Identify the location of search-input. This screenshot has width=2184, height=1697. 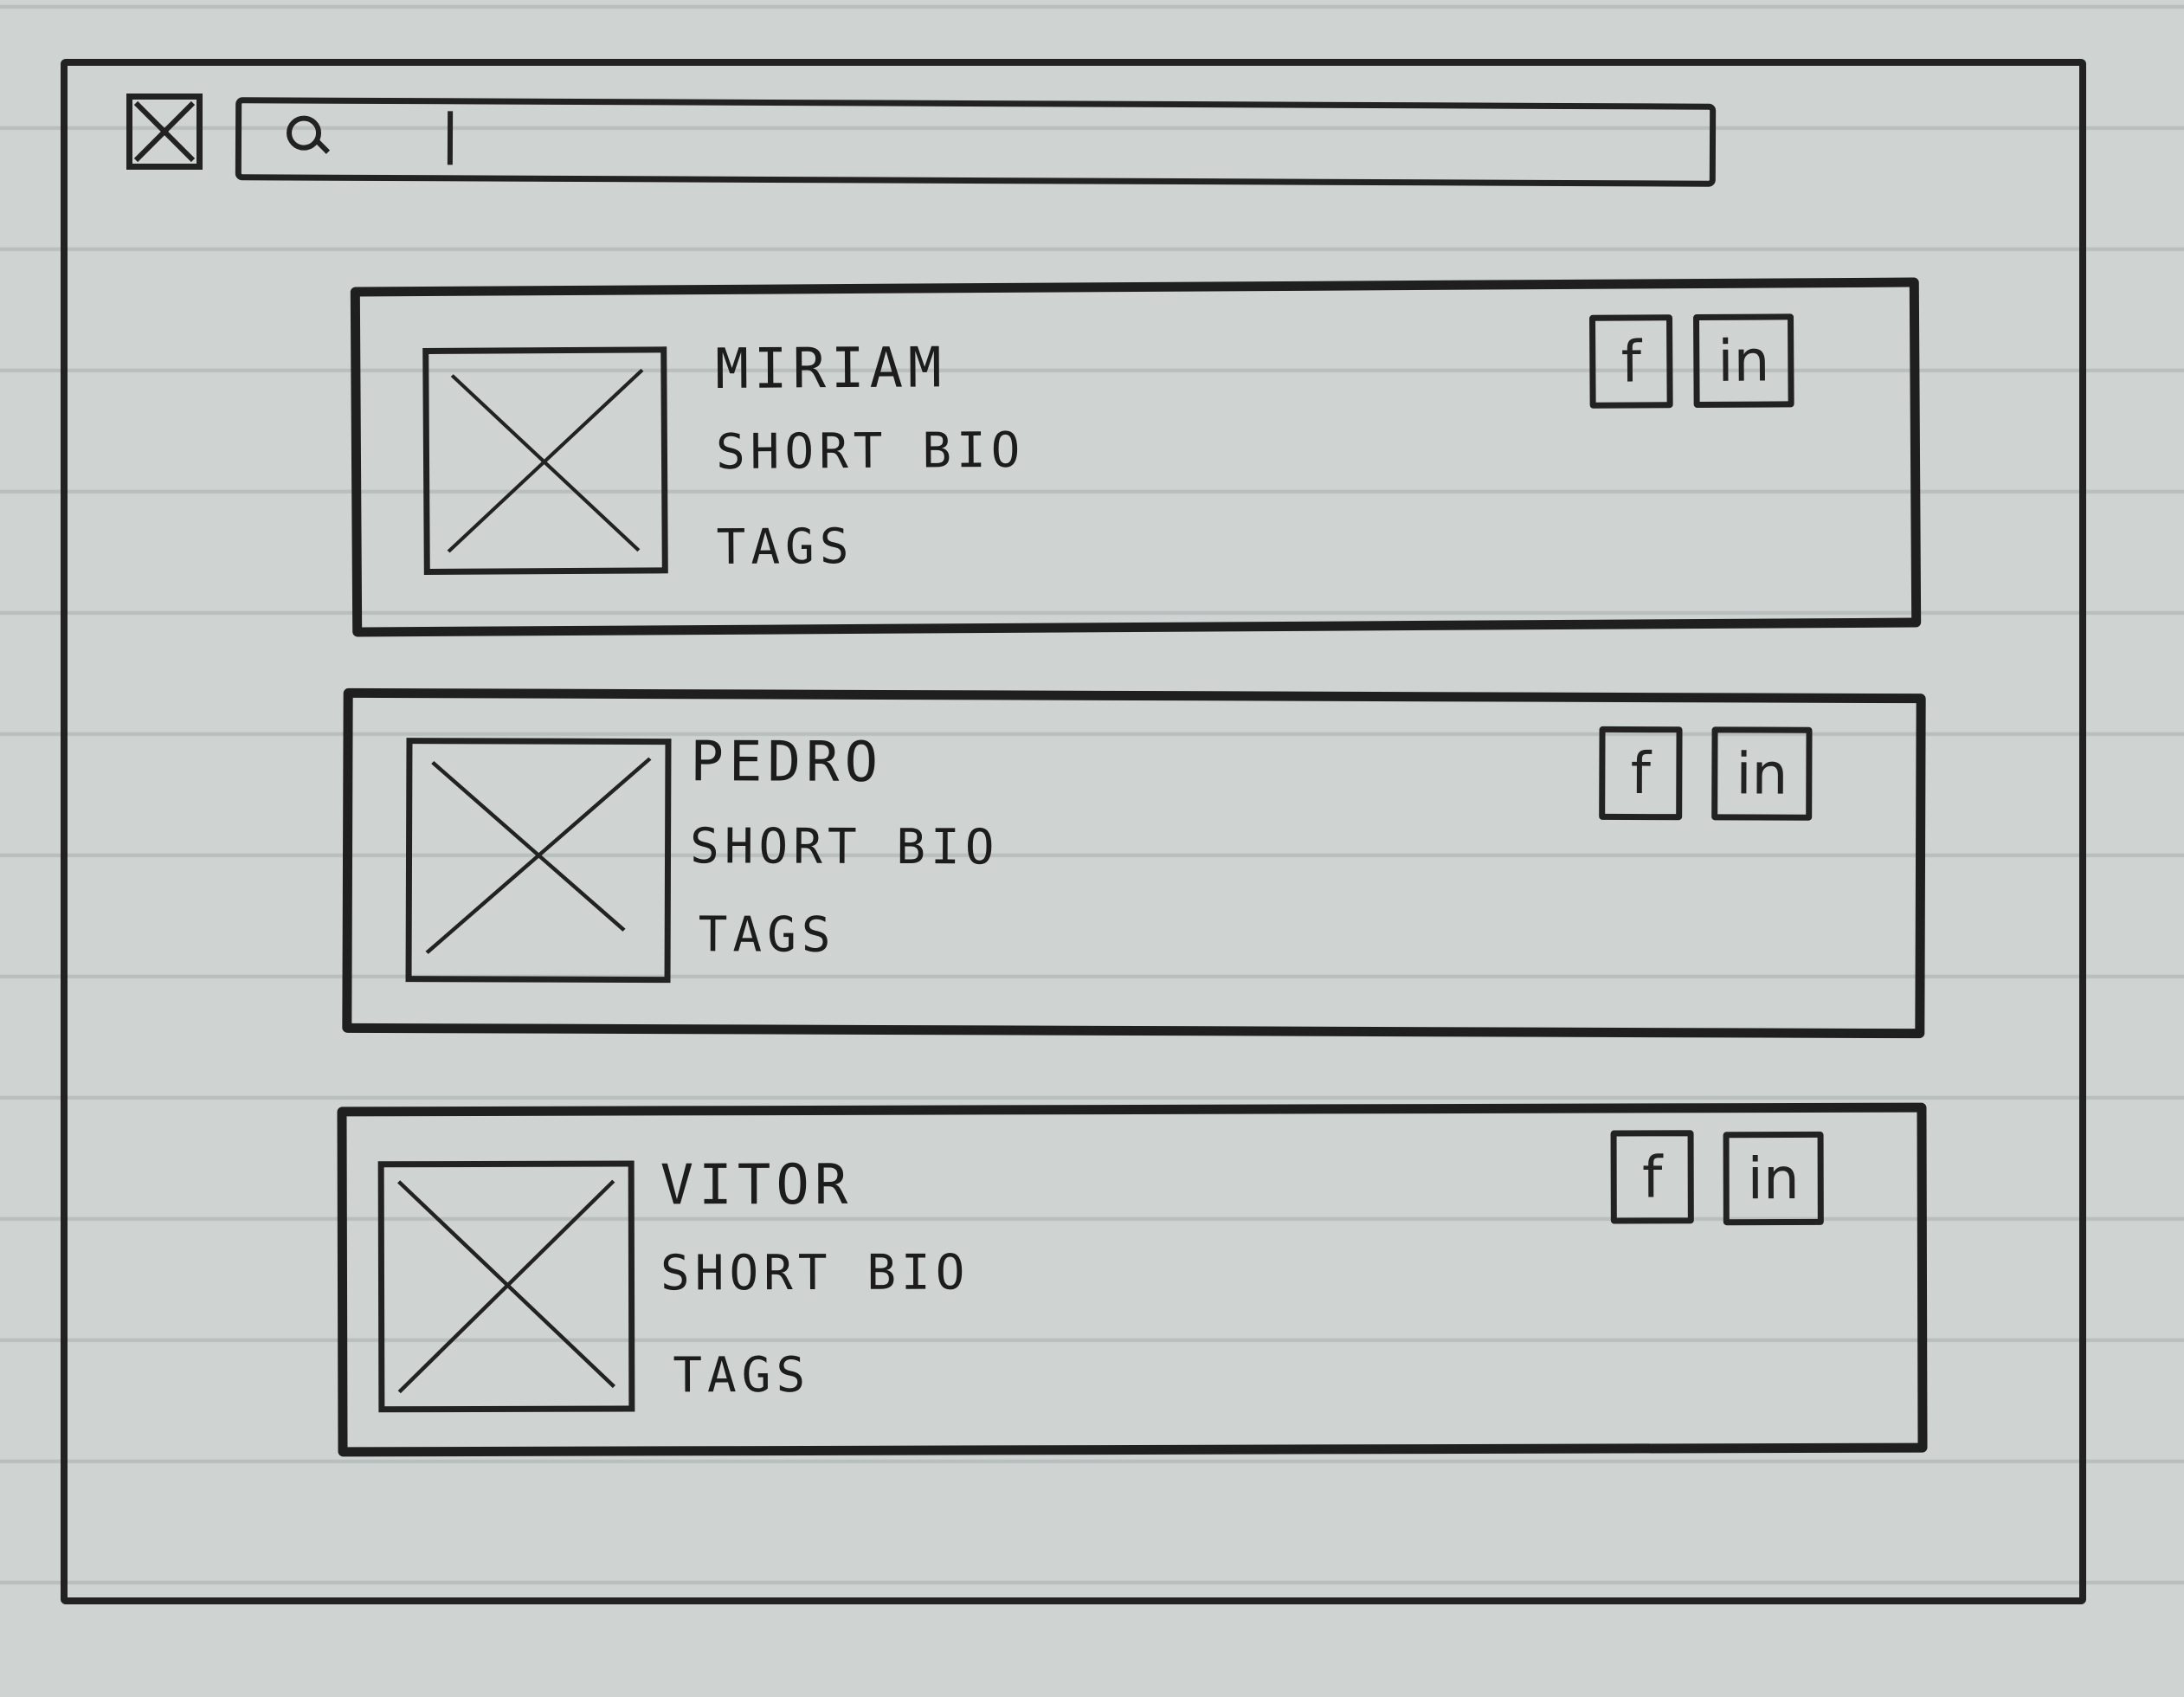
(1084, 144).